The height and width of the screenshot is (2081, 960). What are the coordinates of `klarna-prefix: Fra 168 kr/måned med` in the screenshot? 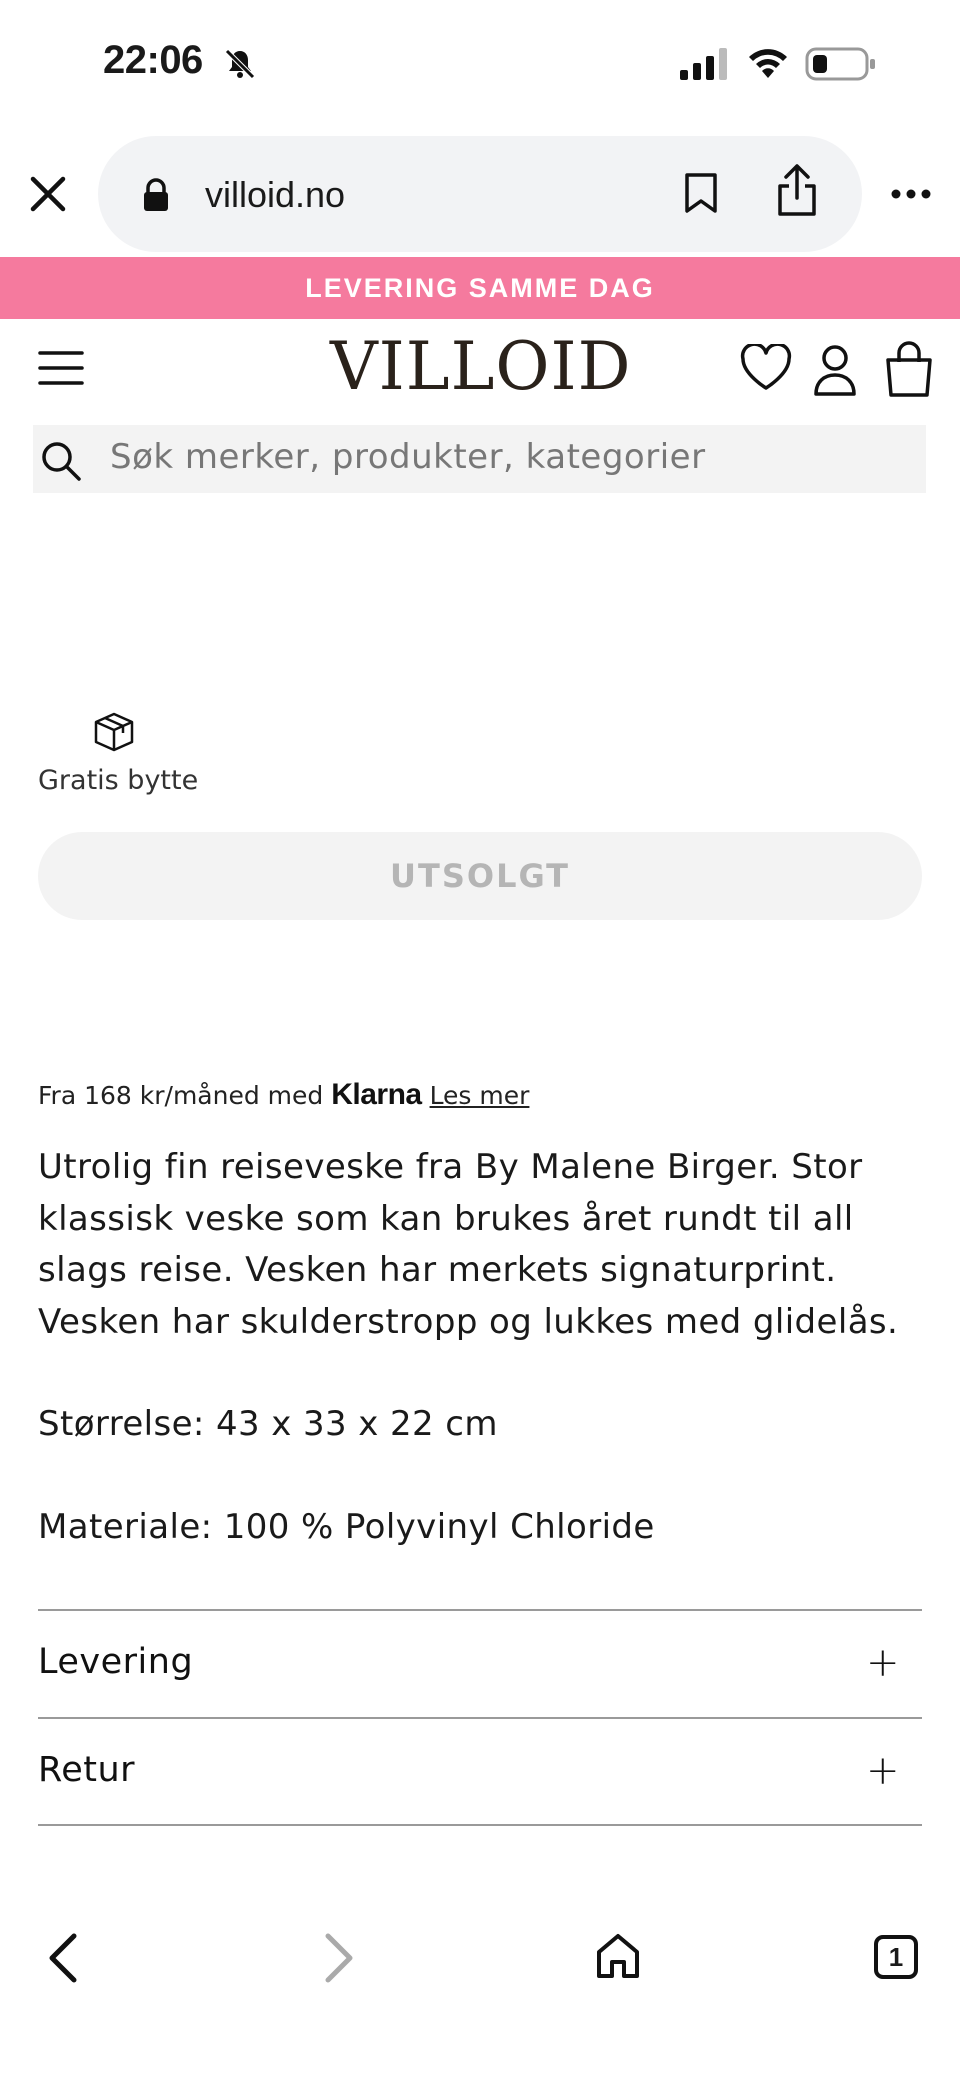 It's located at (181, 1095).